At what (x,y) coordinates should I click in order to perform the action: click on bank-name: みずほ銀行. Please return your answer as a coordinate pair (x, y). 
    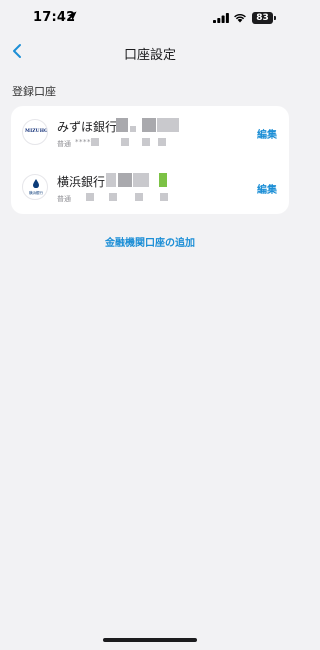
    Looking at the image, I should click on (87, 127).